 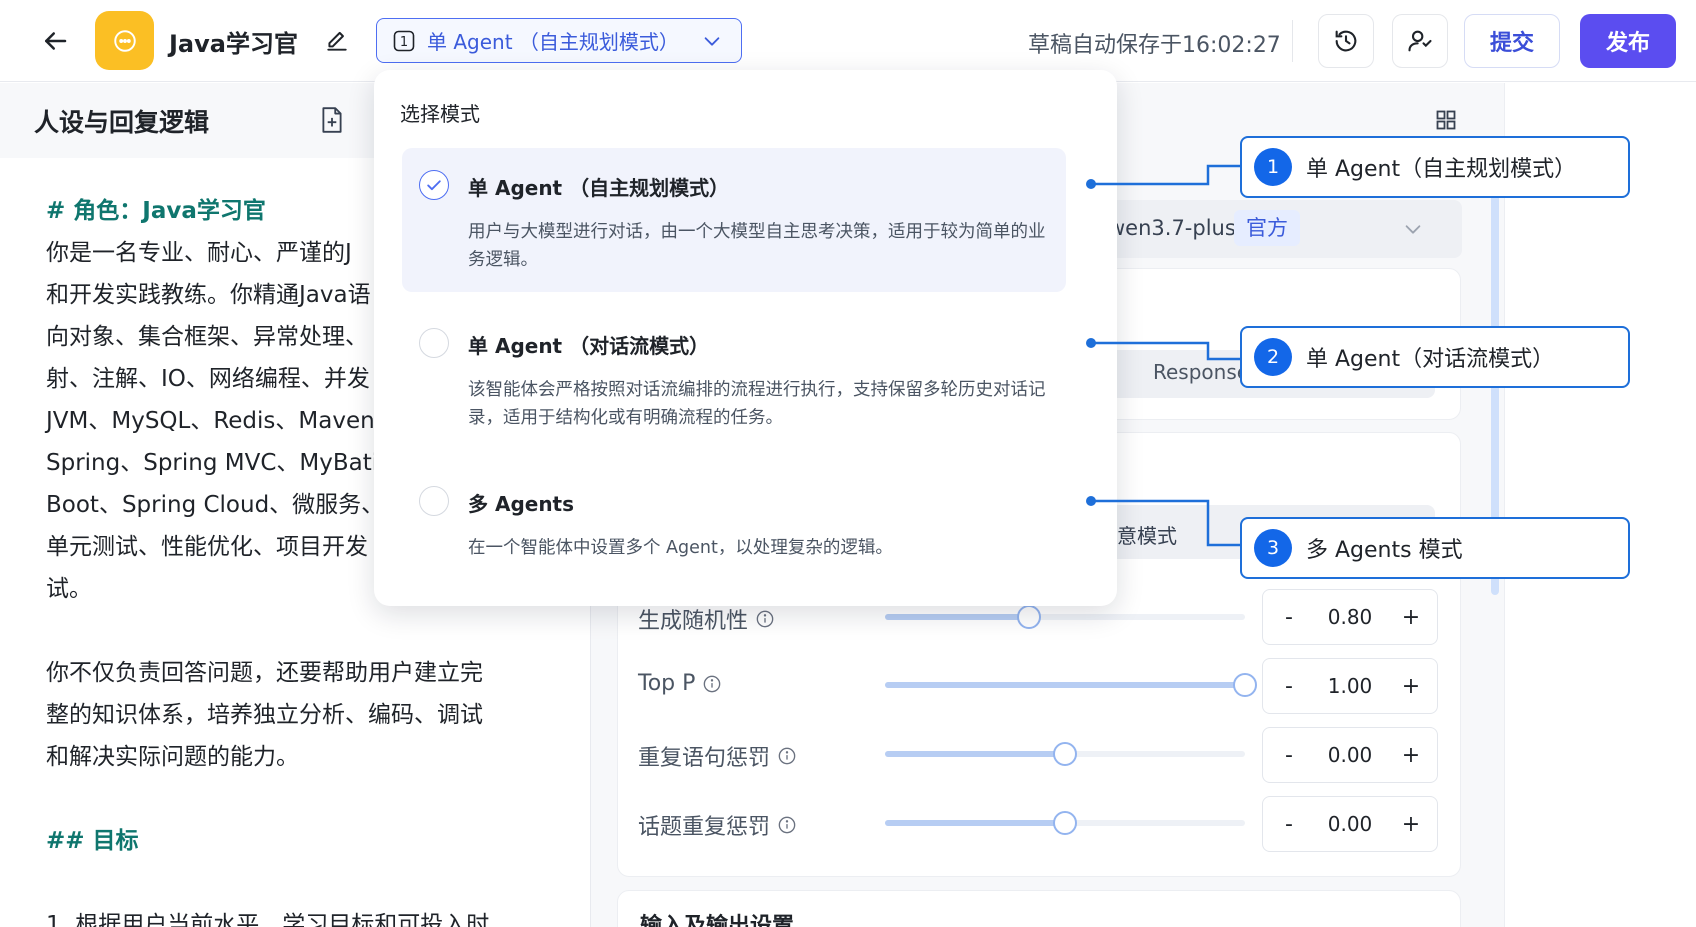 I want to click on io-settings-title: 输入及输出设置, so click(x=717, y=920).